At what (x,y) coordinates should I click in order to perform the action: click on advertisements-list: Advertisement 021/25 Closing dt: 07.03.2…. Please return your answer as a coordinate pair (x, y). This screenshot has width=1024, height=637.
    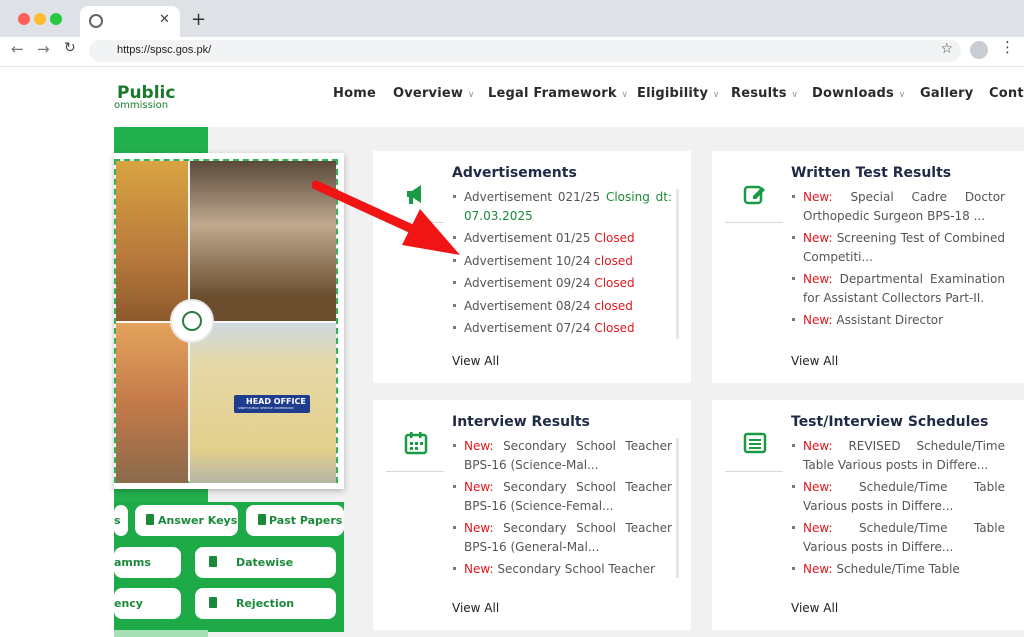
    Looking at the image, I should click on (562, 265).